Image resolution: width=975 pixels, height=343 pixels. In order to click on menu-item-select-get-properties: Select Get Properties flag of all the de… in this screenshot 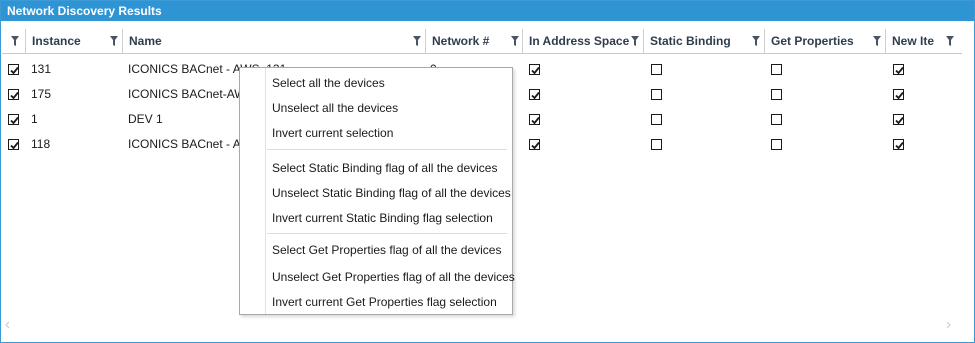, I will do `click(386, 250)`.